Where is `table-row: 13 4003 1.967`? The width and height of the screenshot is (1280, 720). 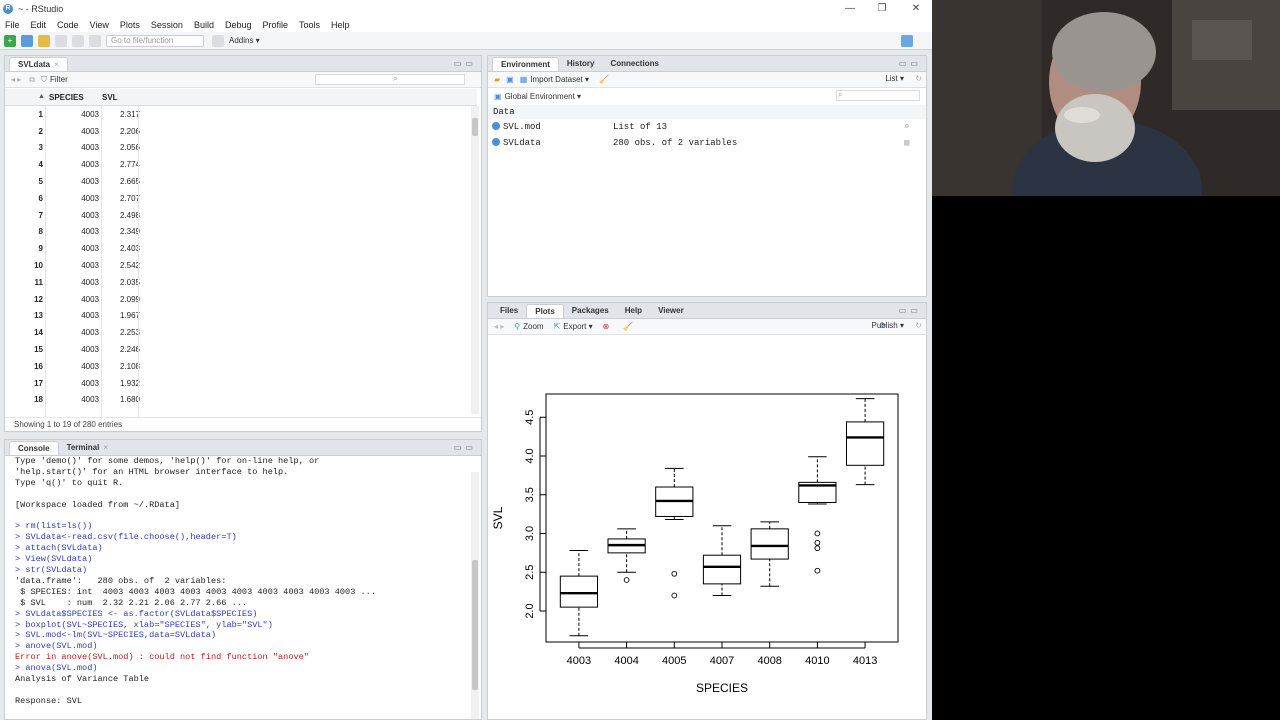
table-row: 13 4003 1.967 is located at coordinates (241, 315).